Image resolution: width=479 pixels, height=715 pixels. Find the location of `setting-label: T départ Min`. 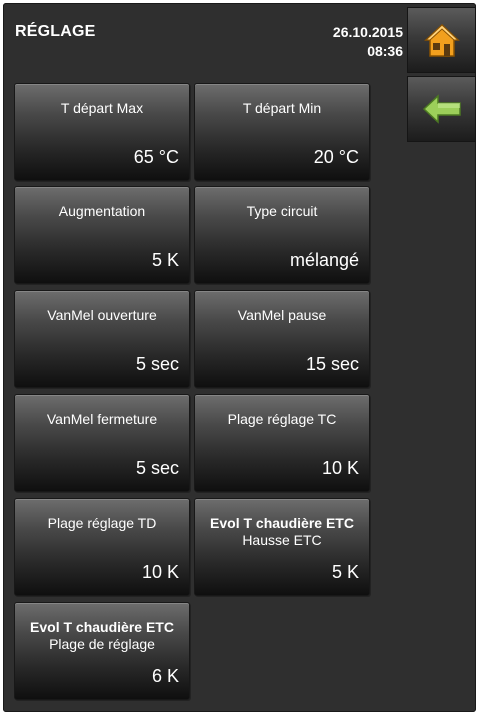

setting-label: T départ Min is located at coordinates (282, 108).